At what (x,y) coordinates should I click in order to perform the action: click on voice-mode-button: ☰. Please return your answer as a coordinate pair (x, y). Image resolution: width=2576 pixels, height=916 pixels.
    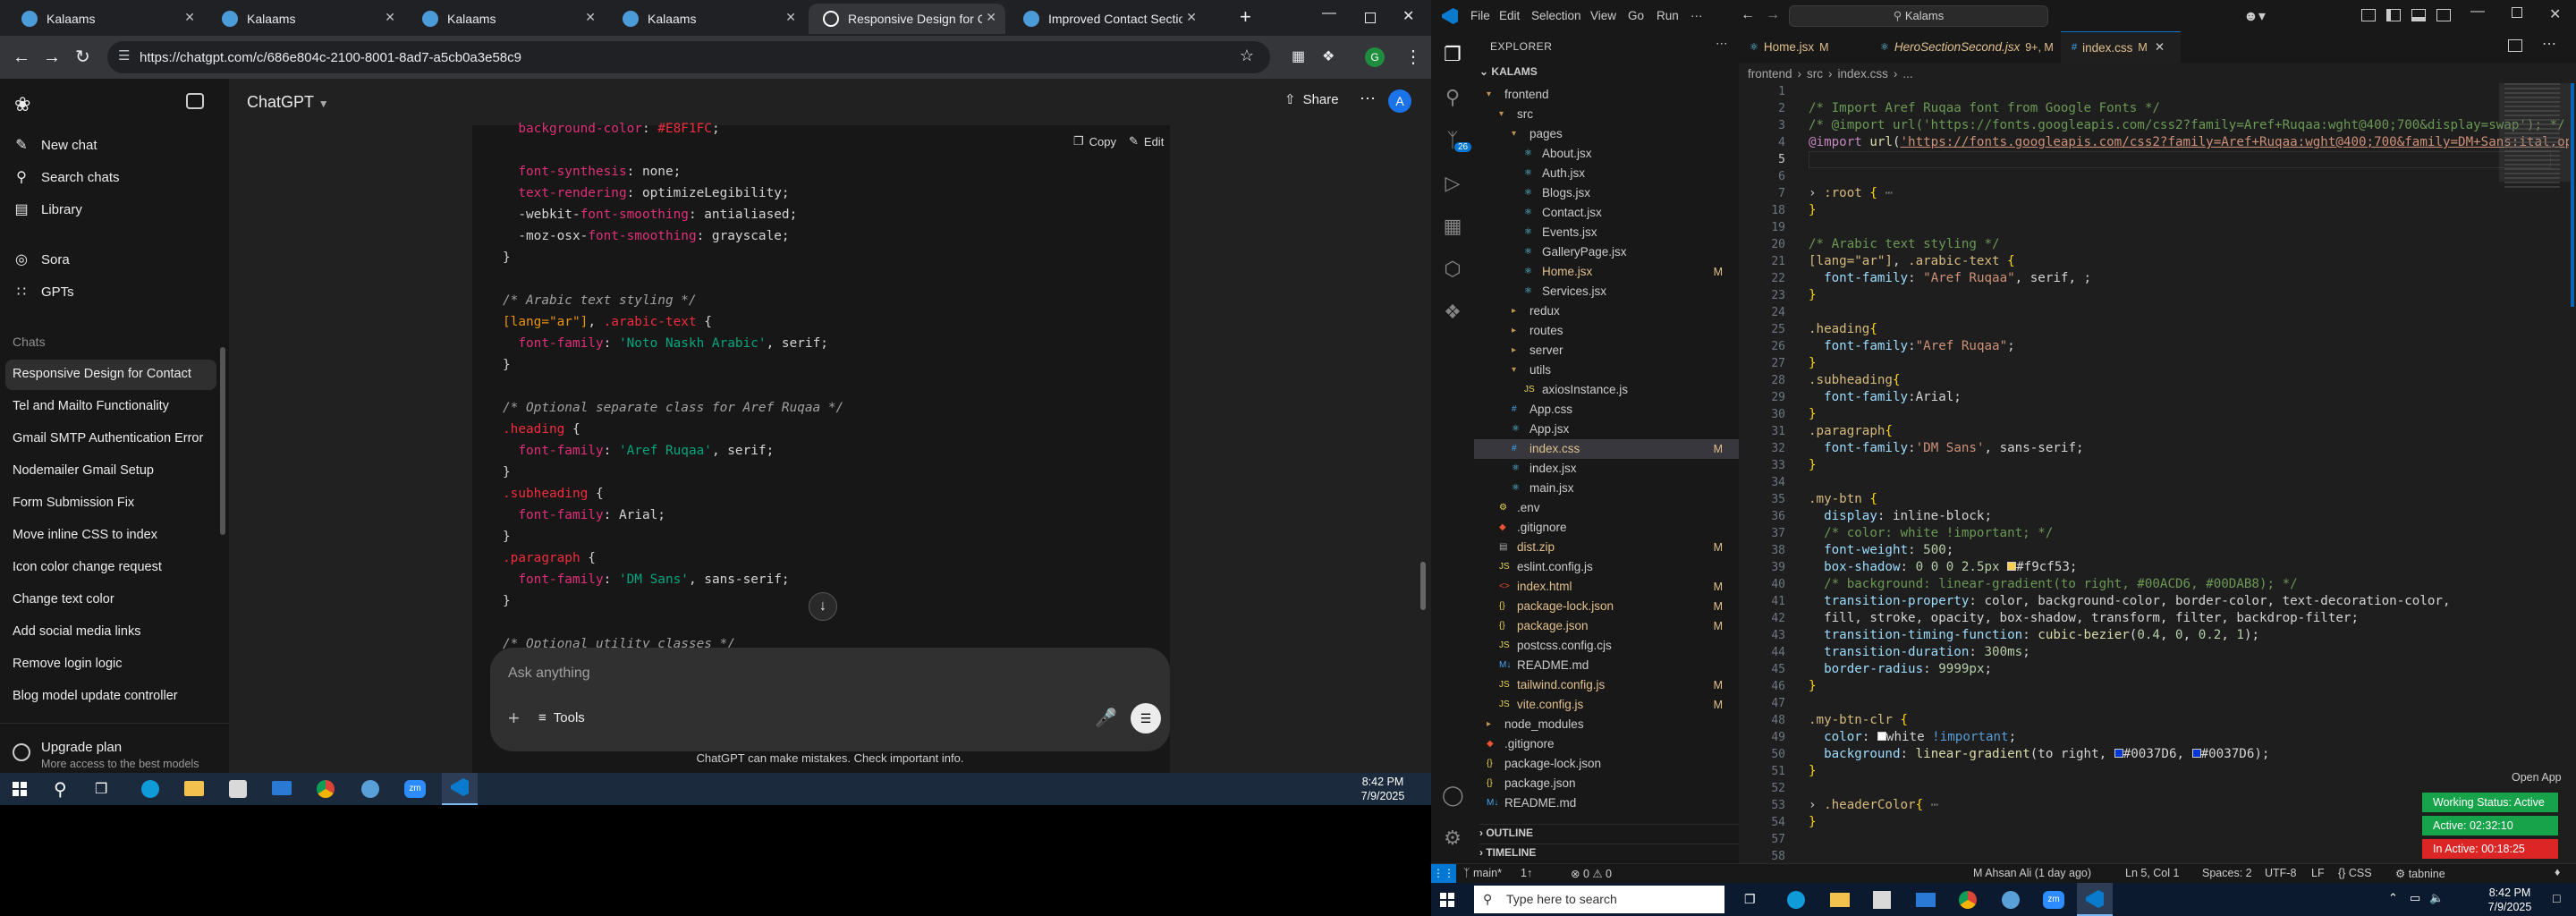
    Looking at the image, I should click on (1146, 718).